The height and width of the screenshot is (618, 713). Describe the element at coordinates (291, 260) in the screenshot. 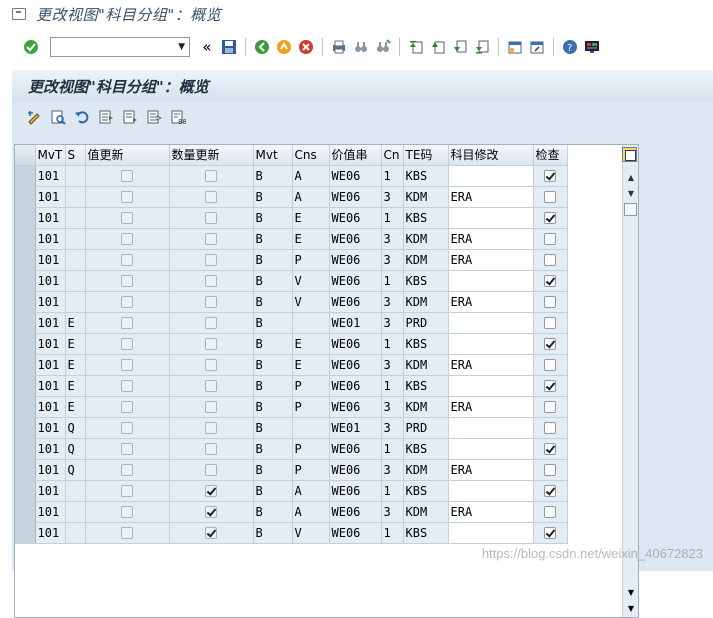

I see `table-row: 101 B P WE06 3 KDM ERA` at that location.